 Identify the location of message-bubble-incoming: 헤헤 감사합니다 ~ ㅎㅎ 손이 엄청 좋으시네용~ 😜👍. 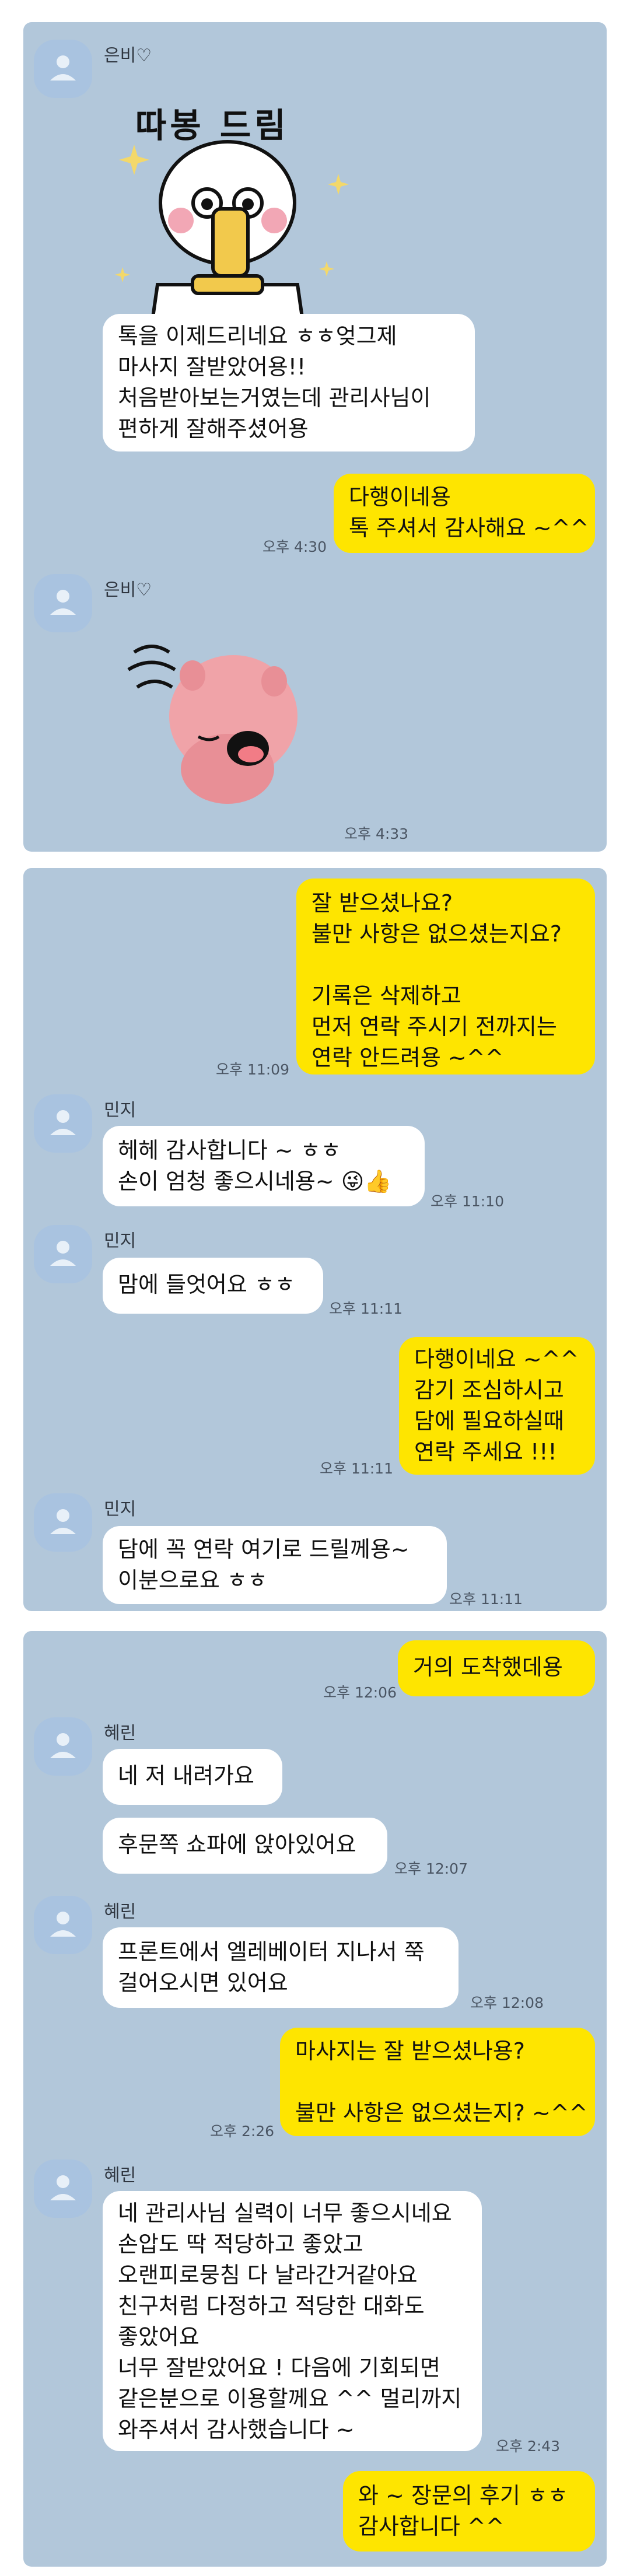
(264, 1166).